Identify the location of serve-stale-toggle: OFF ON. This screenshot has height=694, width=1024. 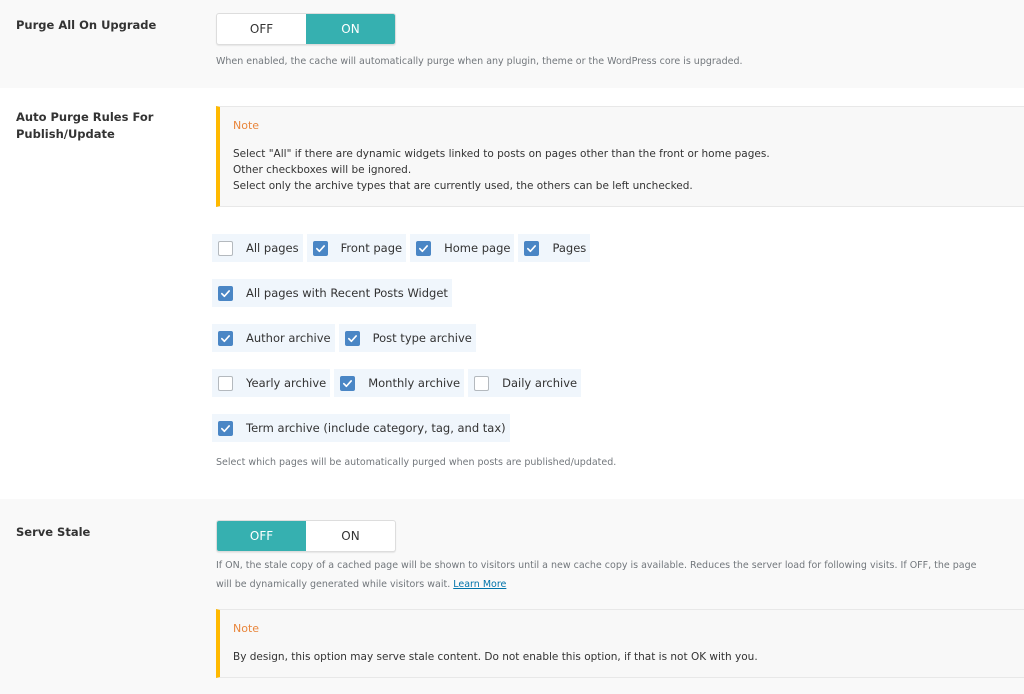
(306, 536).